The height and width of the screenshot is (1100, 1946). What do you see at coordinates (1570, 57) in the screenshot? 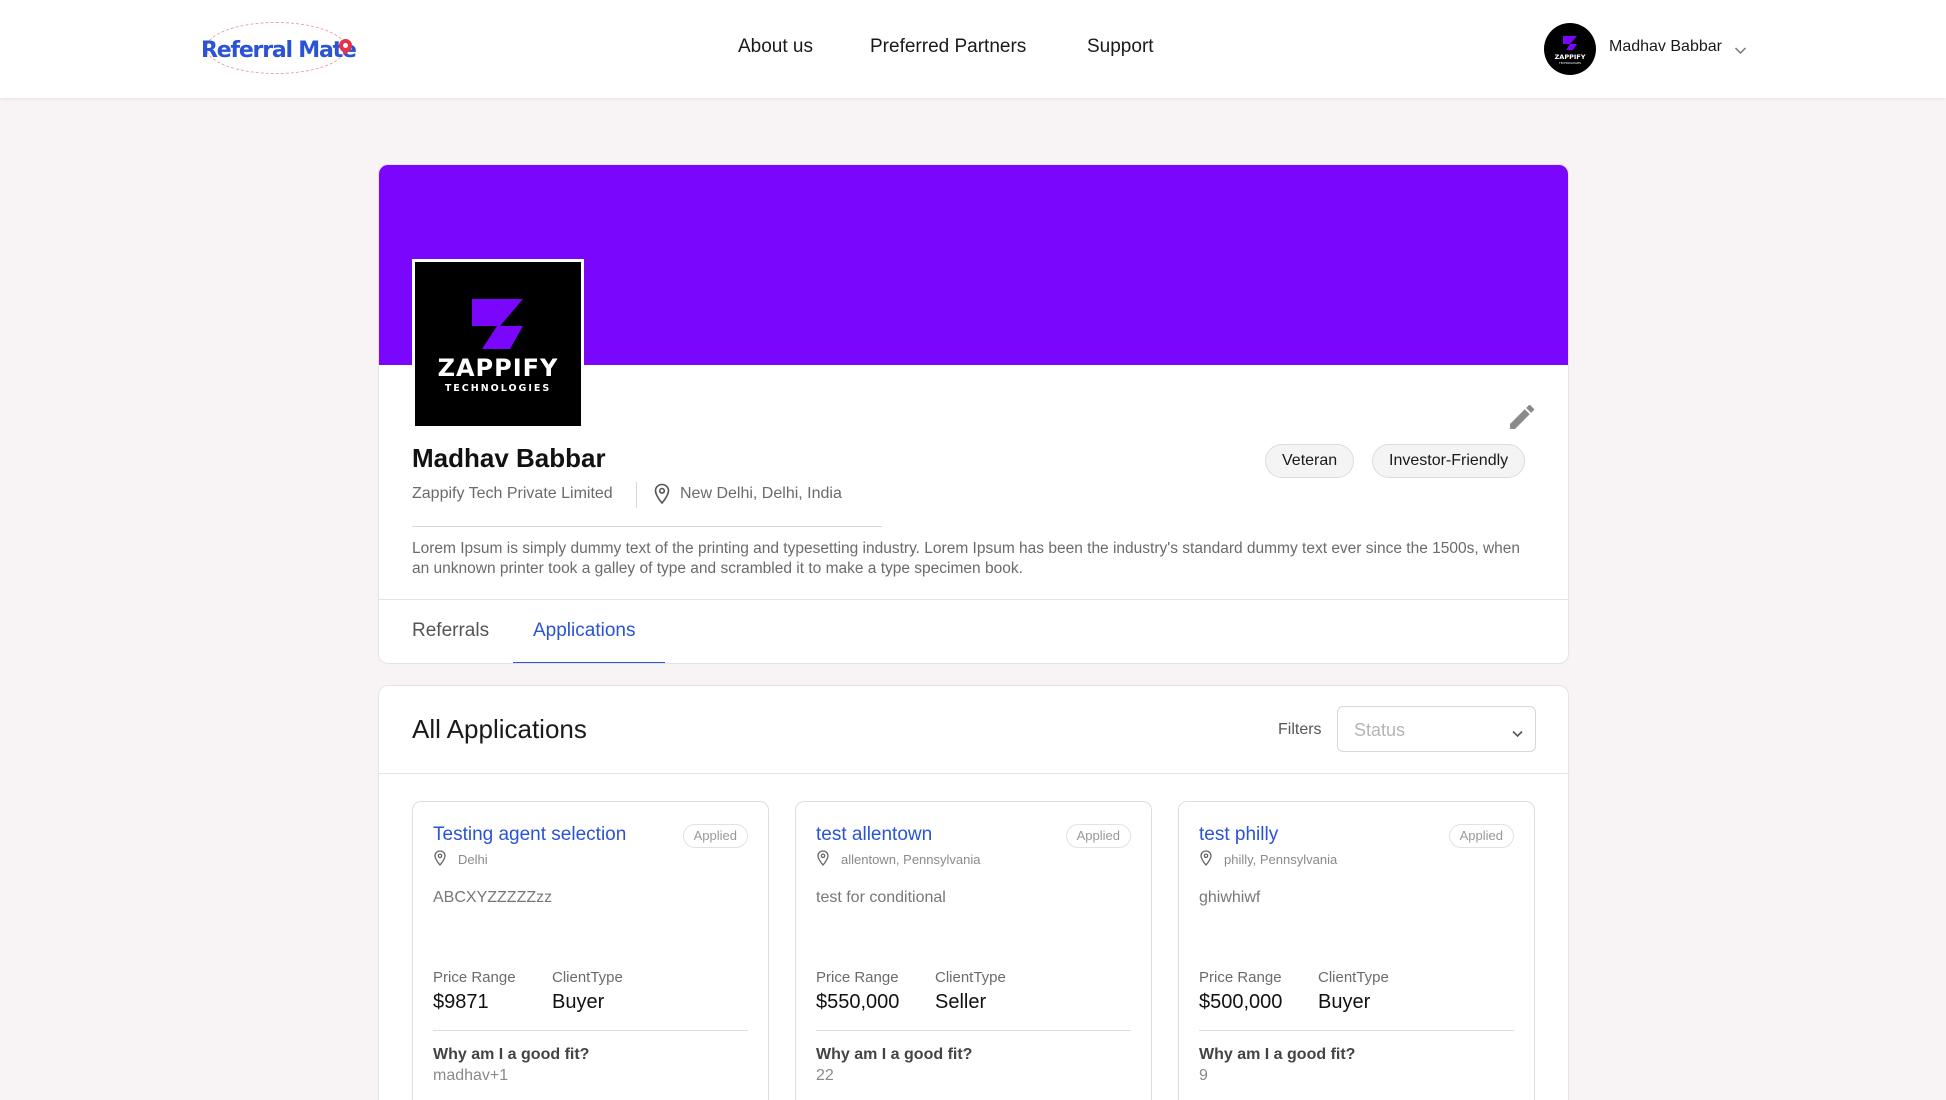
I see `svg-text: ZAPPIFY` at bounding box center [1570, 57].